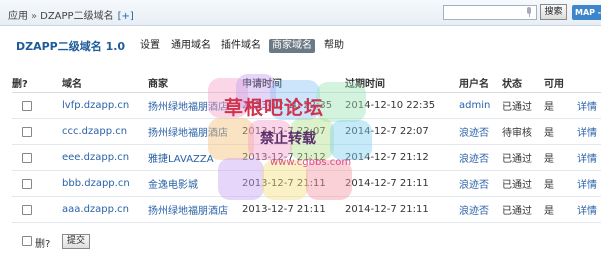  Describe the element at coordinates (18, 16) in the screenshot. I see `breadcrumb-root-link: 应用` at that location.